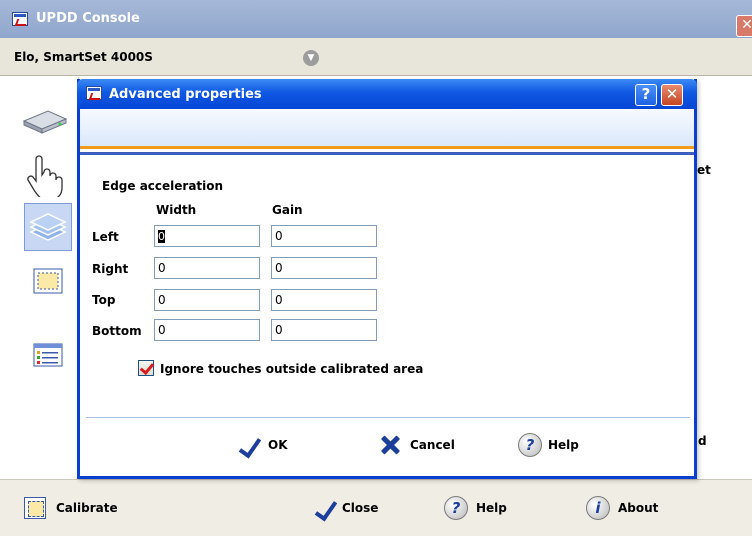  Describe the element at coordinates (207, 236) in the screenshot. I see `left-width-field: 0` at that location.